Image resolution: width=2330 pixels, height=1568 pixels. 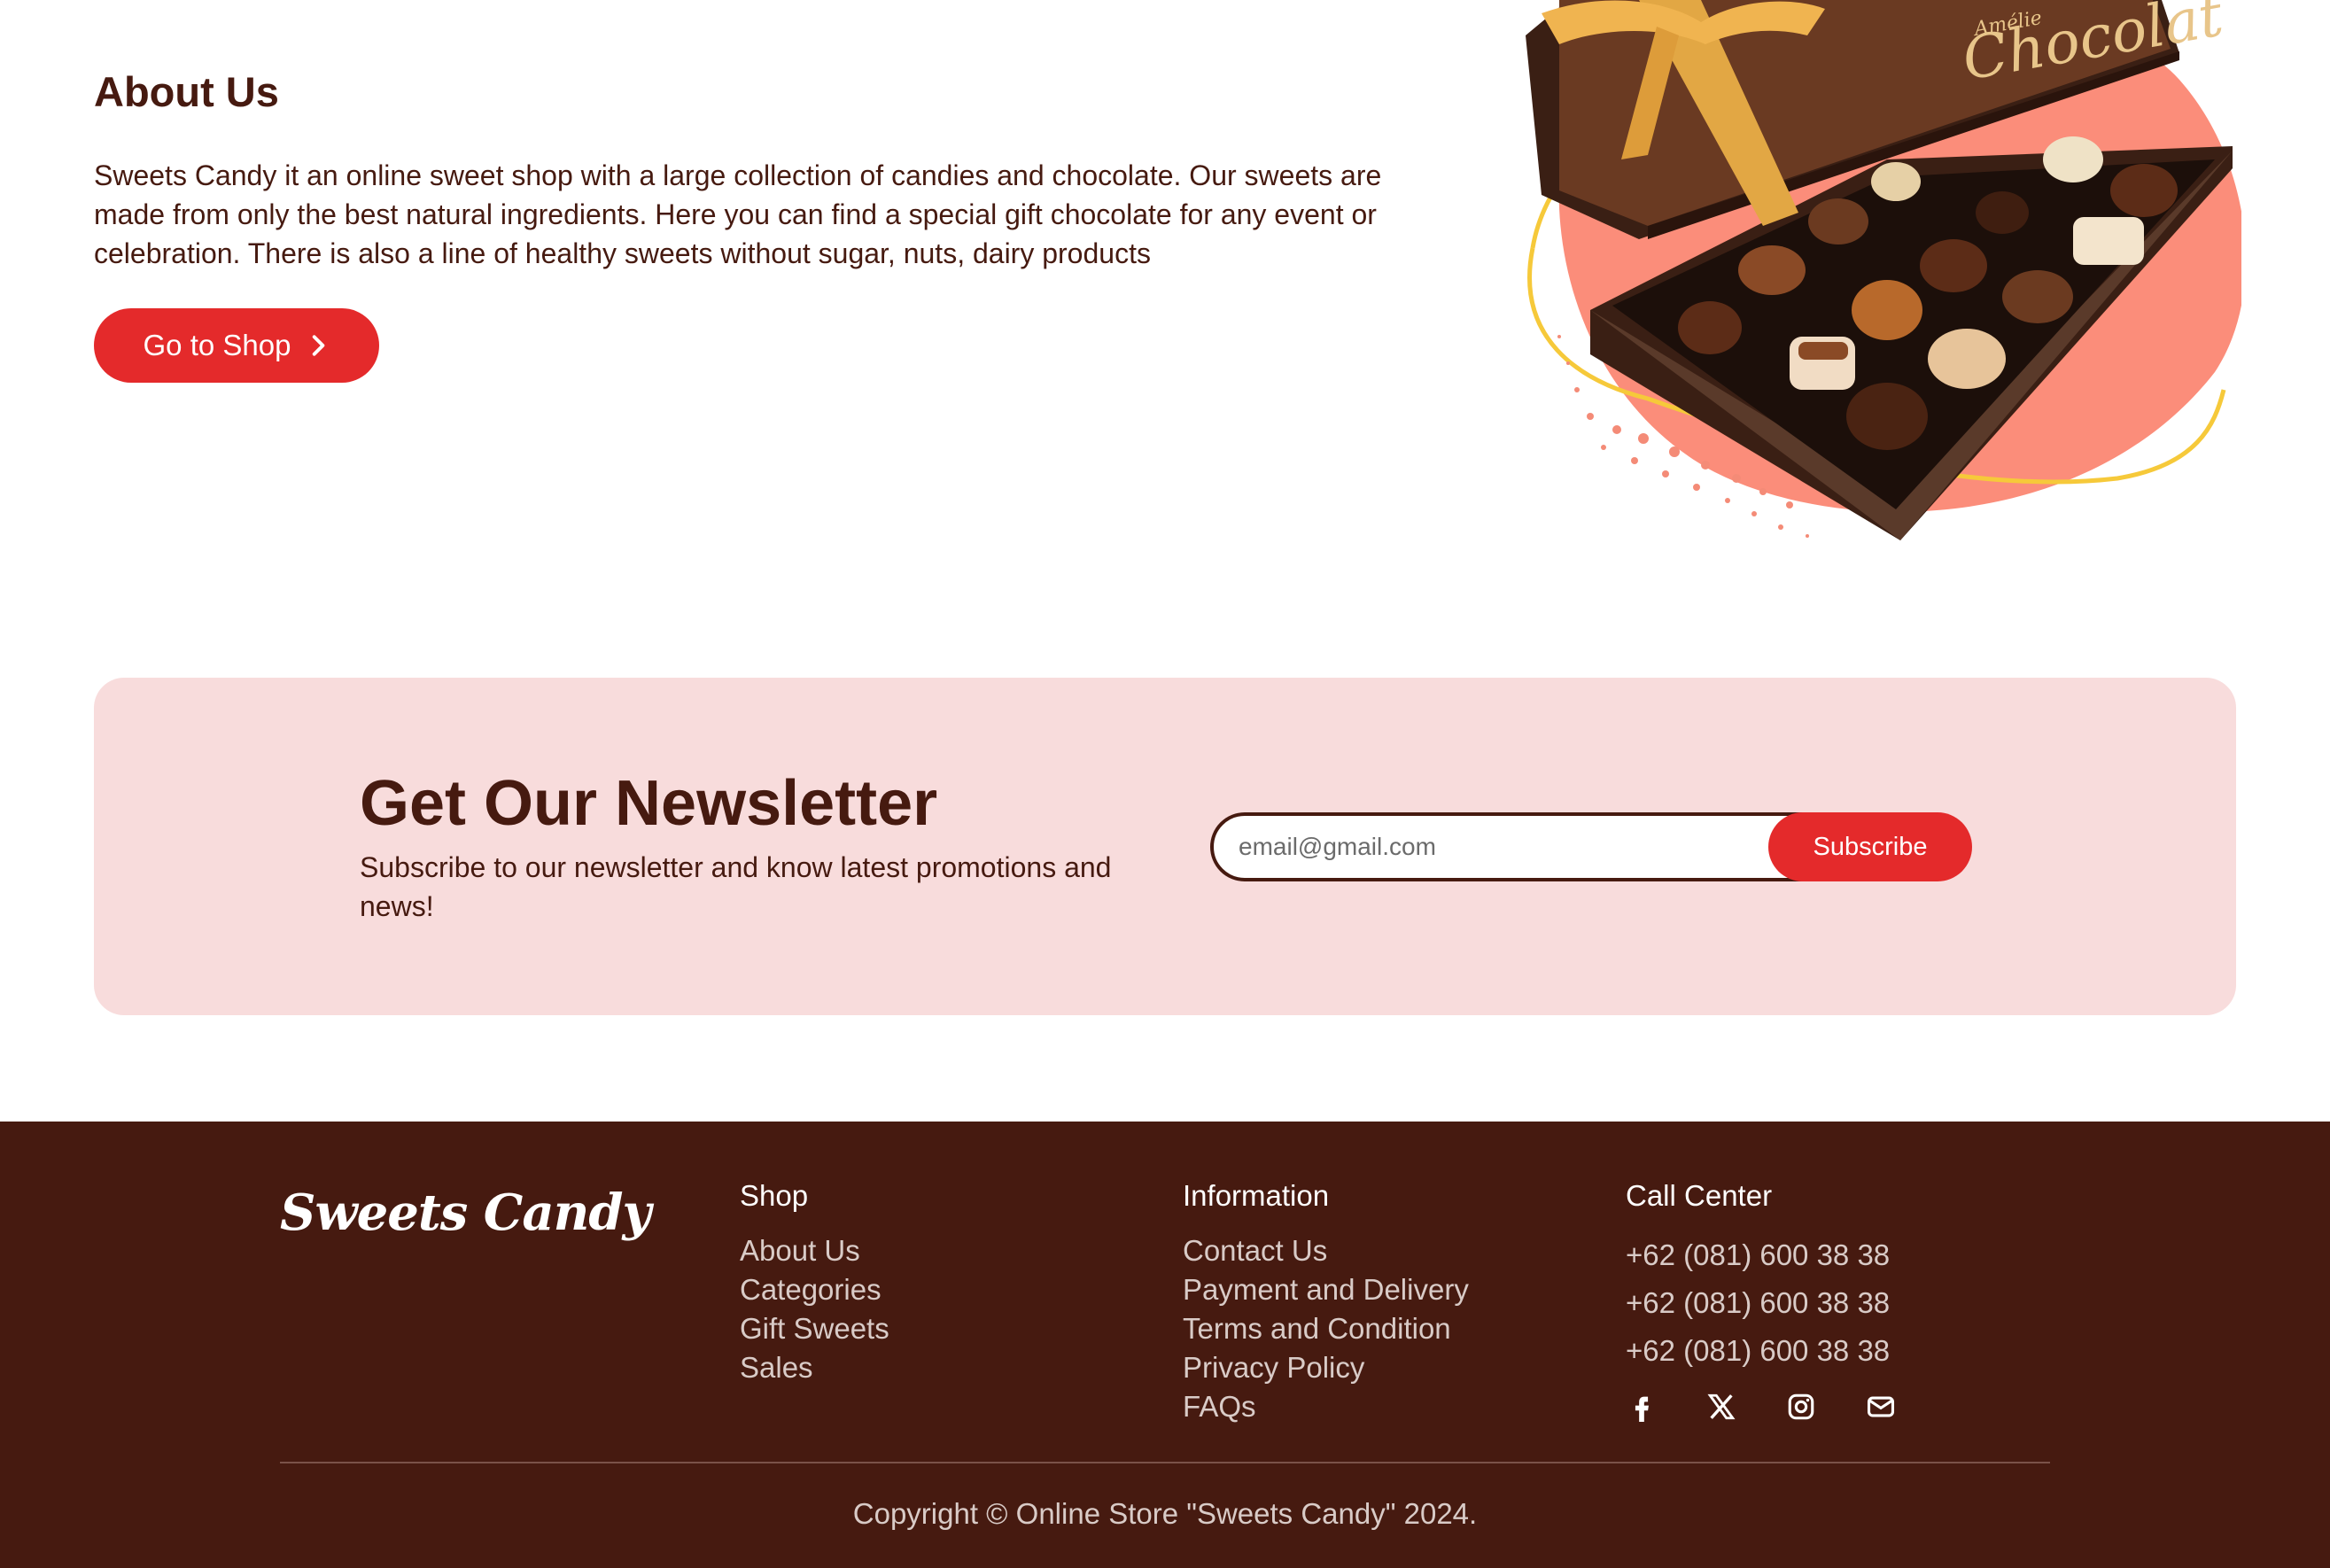 What do you see at coordinates (1642, 1407) in the screenshot?
I see `facebook-icon` at bounding box center [1642, 1407].